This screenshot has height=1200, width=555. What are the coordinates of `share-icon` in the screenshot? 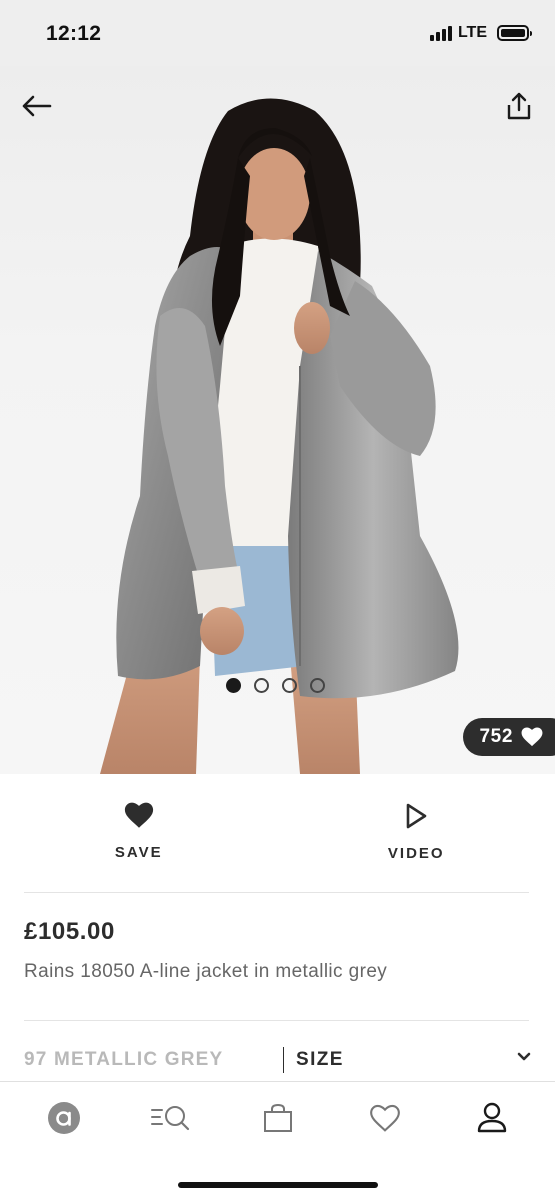 It's located at (519, 106).